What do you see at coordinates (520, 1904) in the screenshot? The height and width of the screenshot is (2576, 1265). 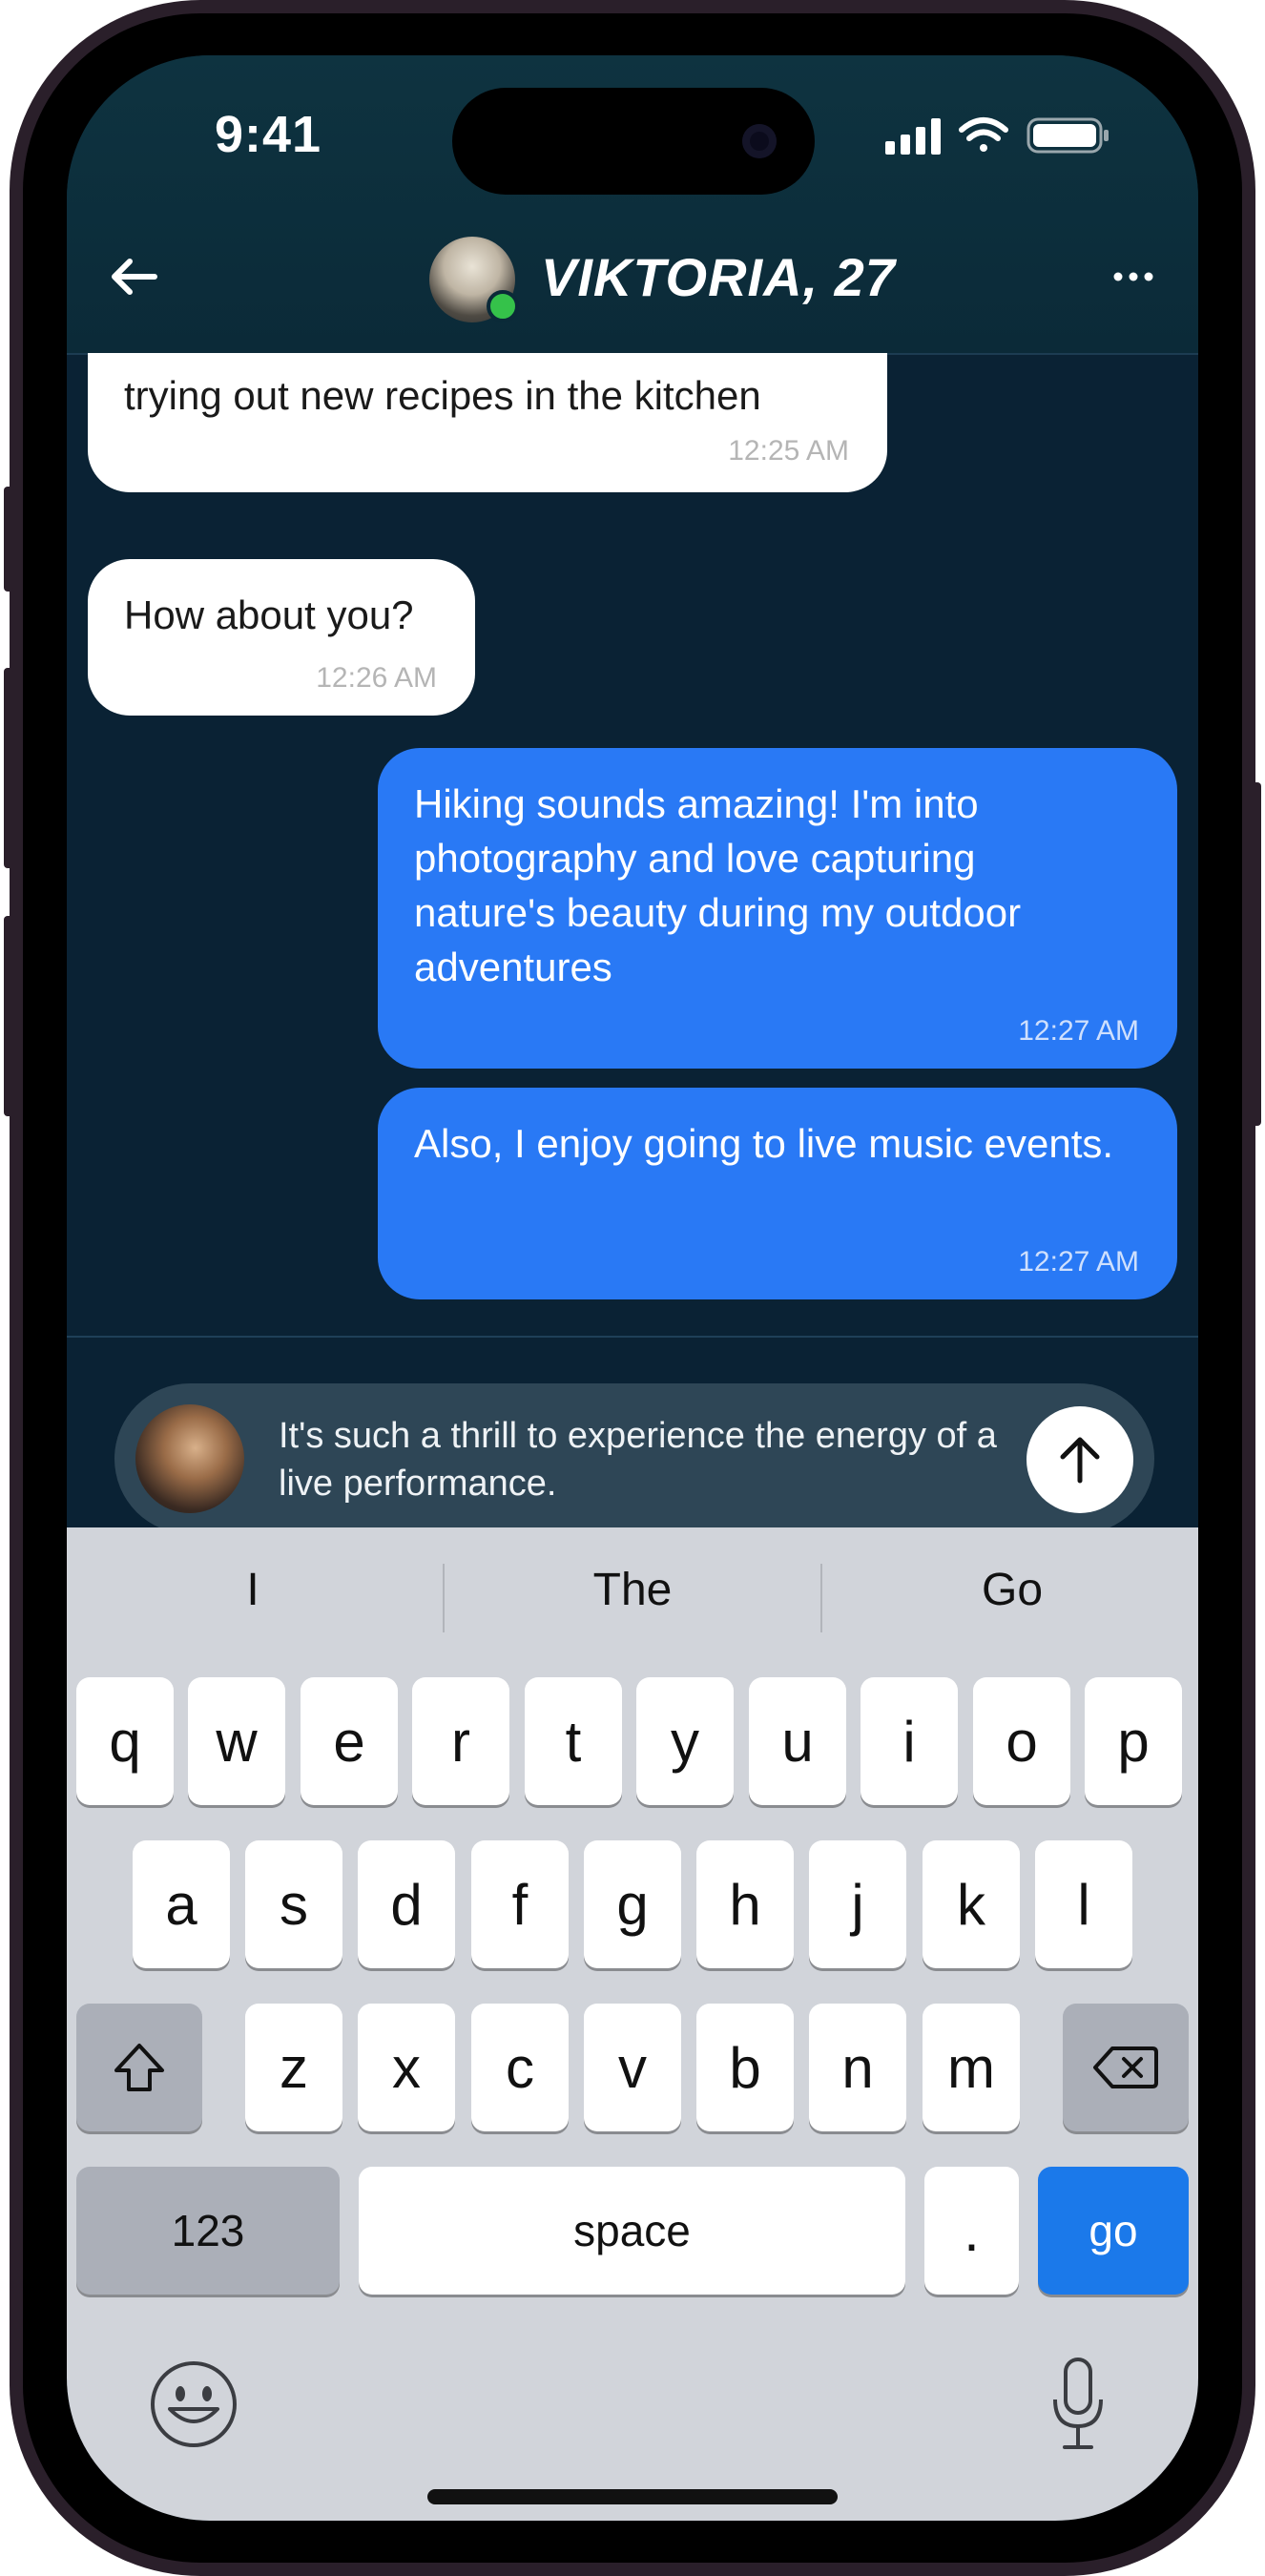 I see `key-f: f` at bounding box center [520, 1904].